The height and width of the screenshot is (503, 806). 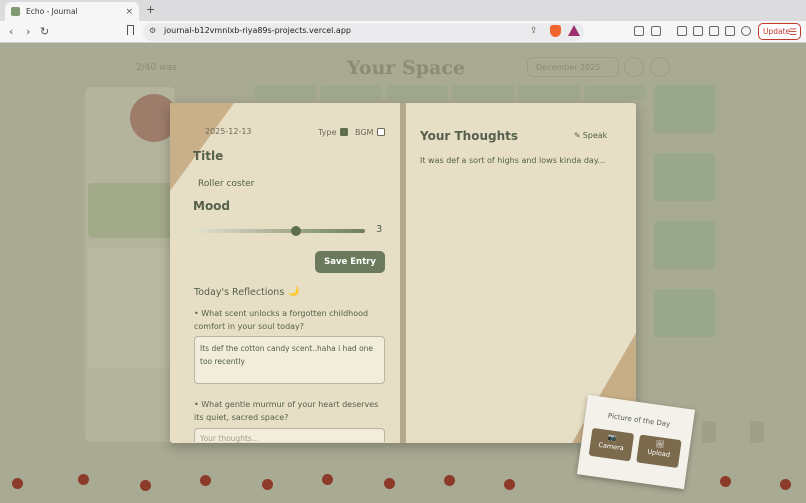 I want to click on vpn-icon, so click(x=746, y=31).